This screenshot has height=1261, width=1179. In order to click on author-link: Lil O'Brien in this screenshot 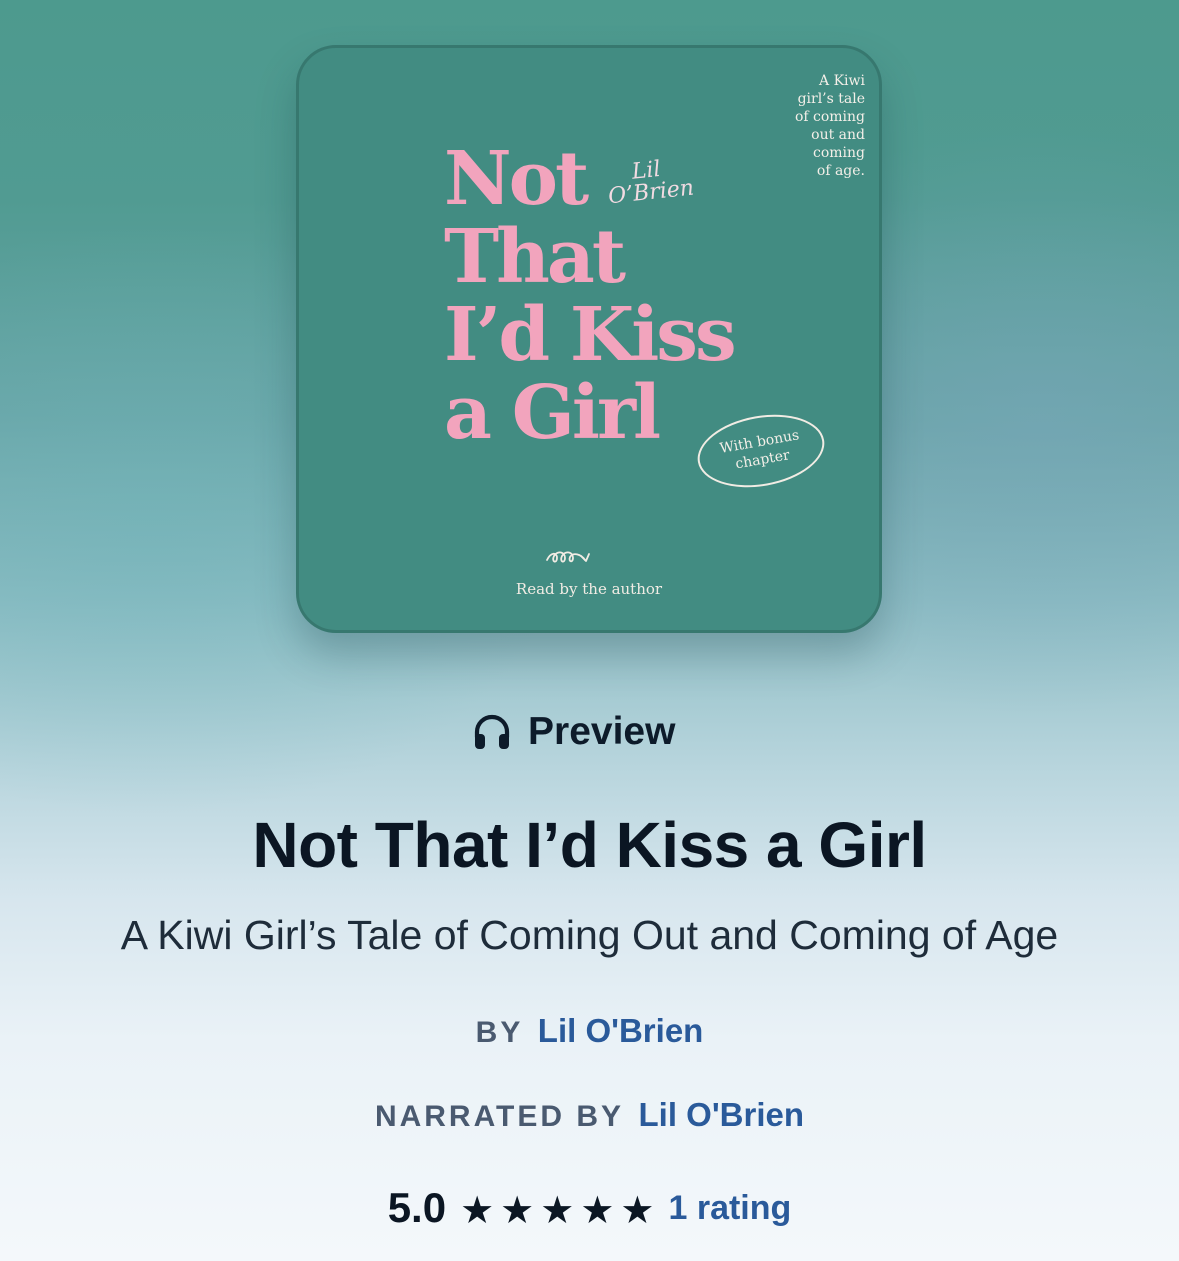, I will do `click(621, 1030)`.